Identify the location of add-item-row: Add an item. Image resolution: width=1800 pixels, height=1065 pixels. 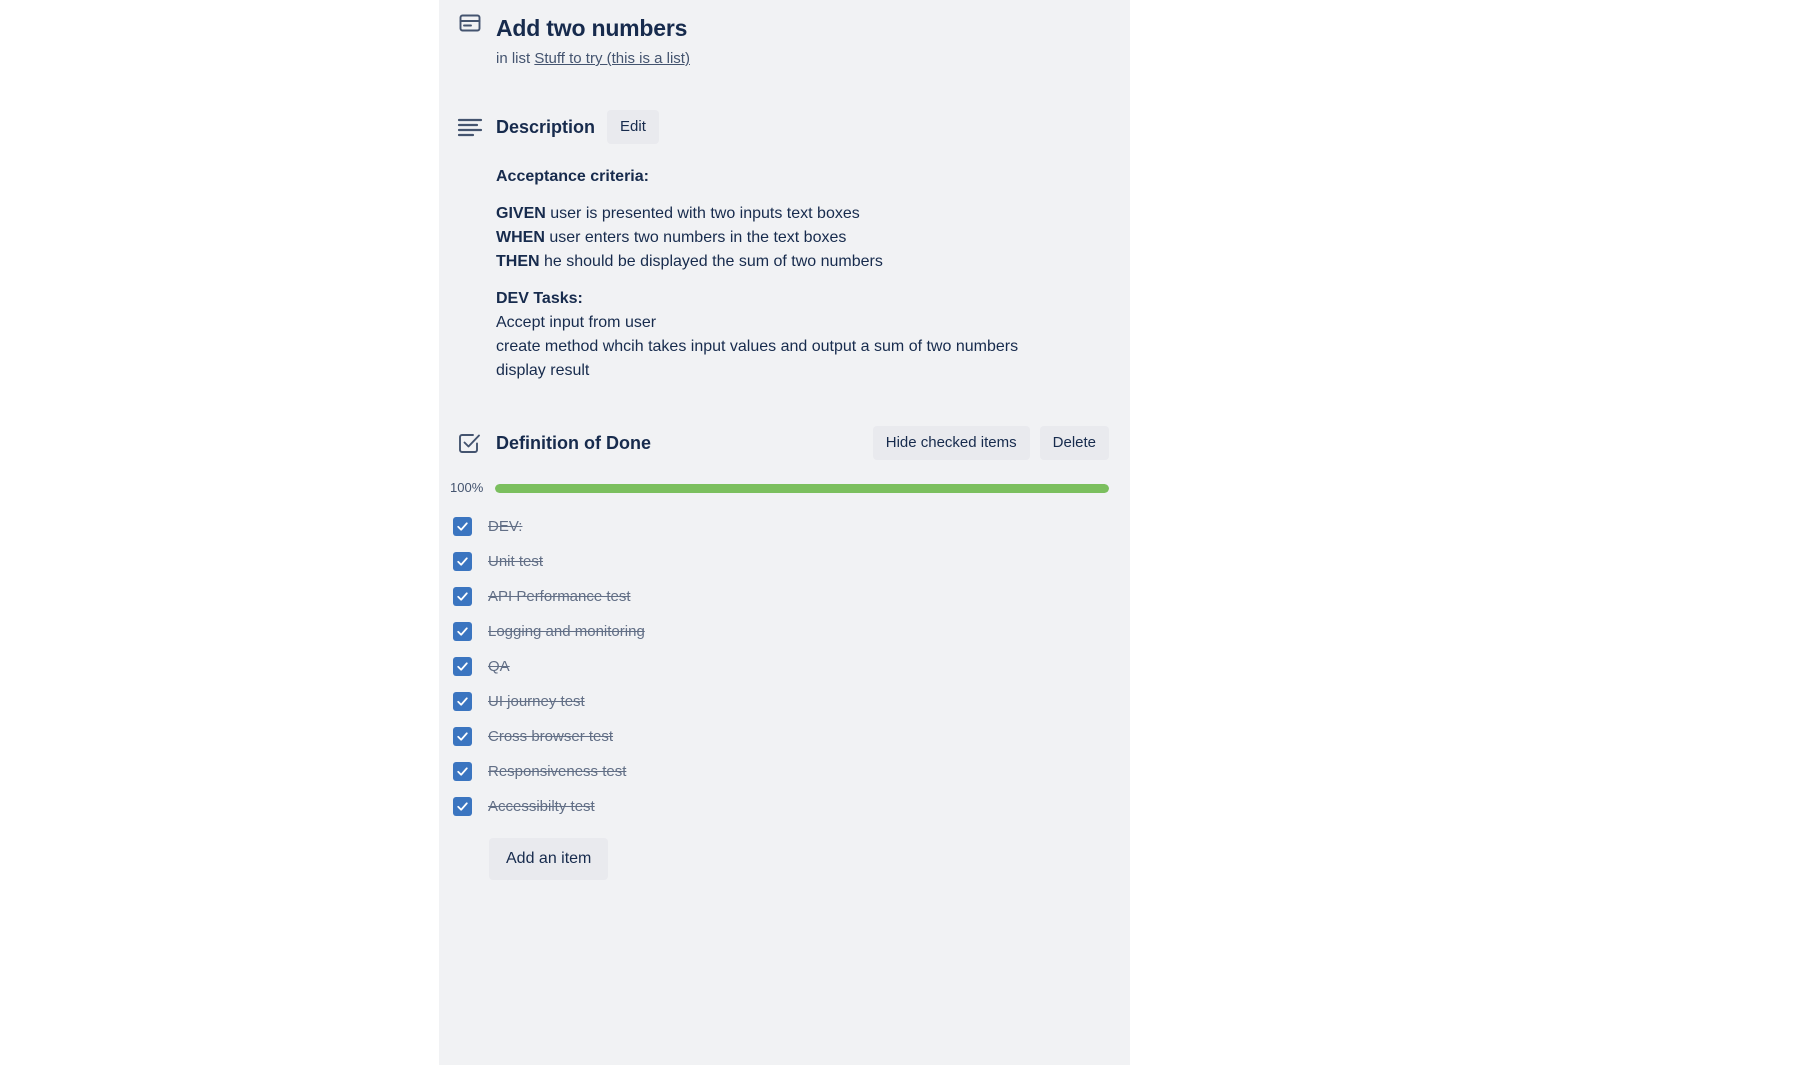
(799, 859).